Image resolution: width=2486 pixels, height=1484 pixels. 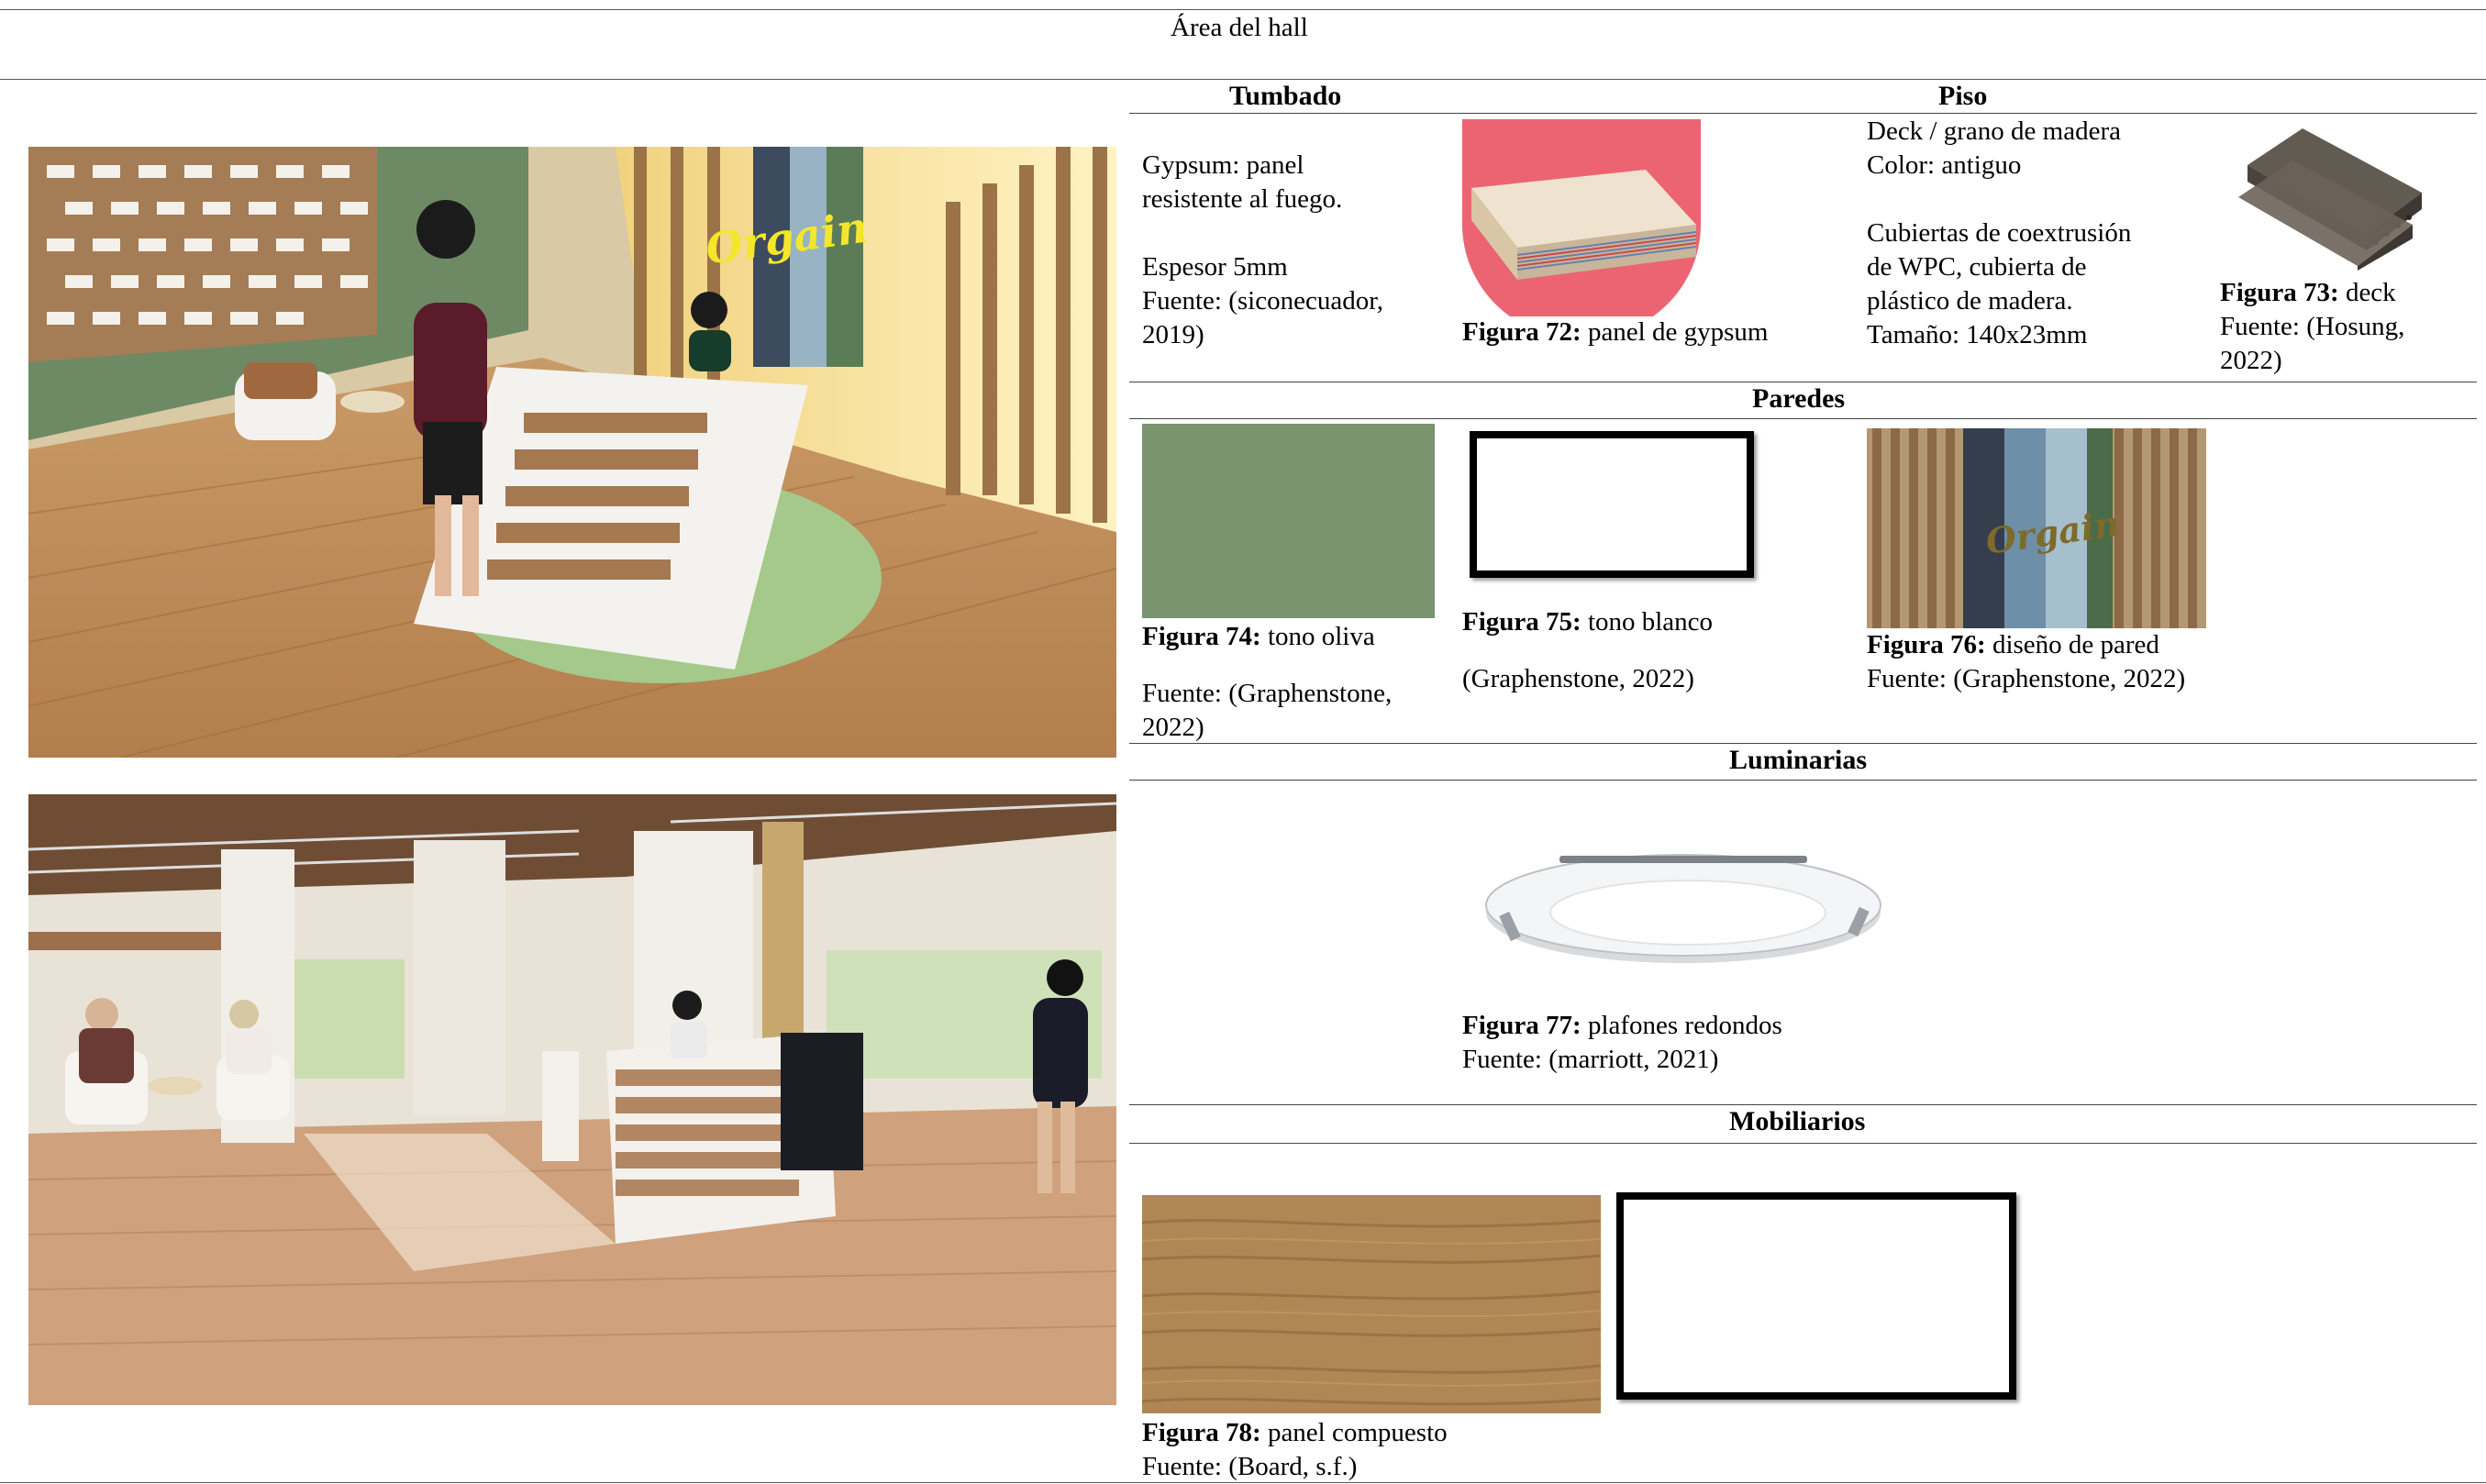 I want to click on header-luminarias: Luminarias, so click(x=1798, y=760).